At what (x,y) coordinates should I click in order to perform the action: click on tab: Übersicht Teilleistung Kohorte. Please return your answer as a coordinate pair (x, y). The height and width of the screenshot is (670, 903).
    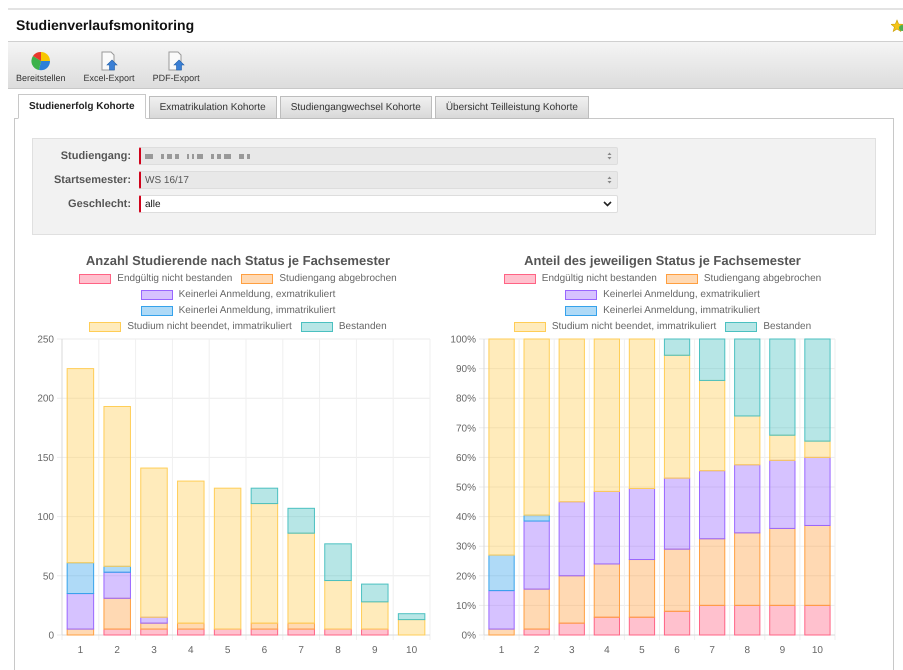
    Looking at the image, I should click on (511, 107).